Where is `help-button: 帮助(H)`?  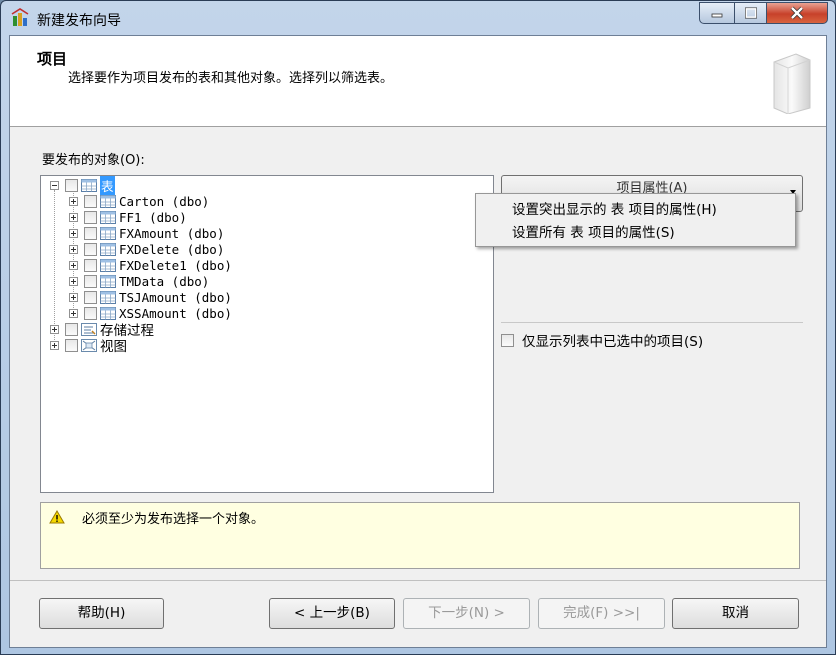 help-button: 帮助(H) is located at coordinates (101, 613).